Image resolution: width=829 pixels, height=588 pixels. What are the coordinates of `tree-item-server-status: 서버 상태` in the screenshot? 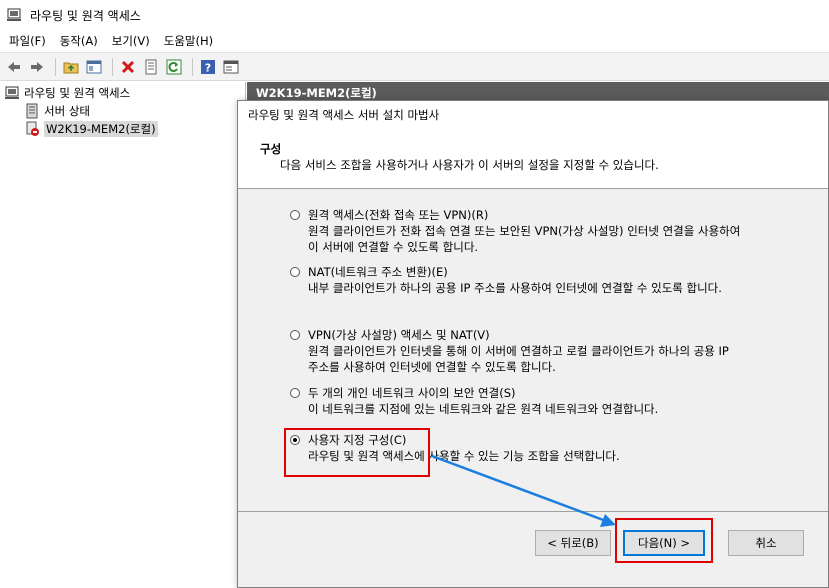 It's located at (57, 111).